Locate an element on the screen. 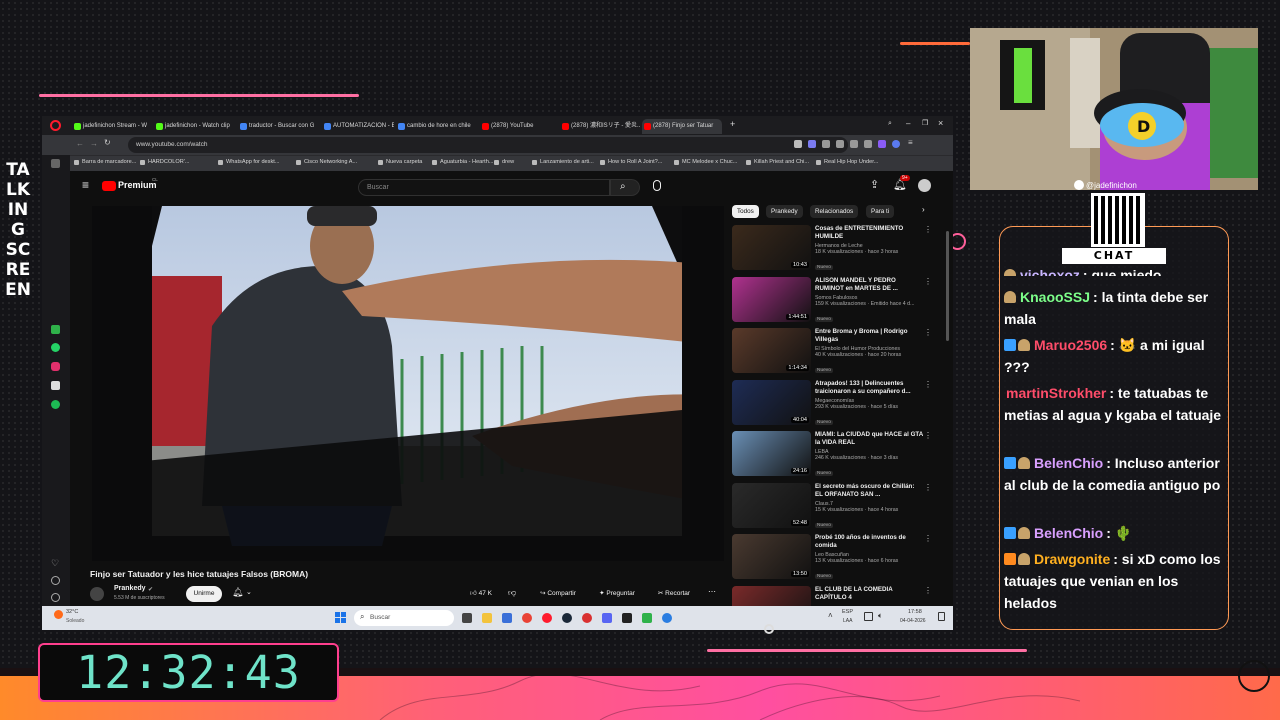 The image size is (1280, 720). whatsapp-icon is located at coordinates (55, 347).